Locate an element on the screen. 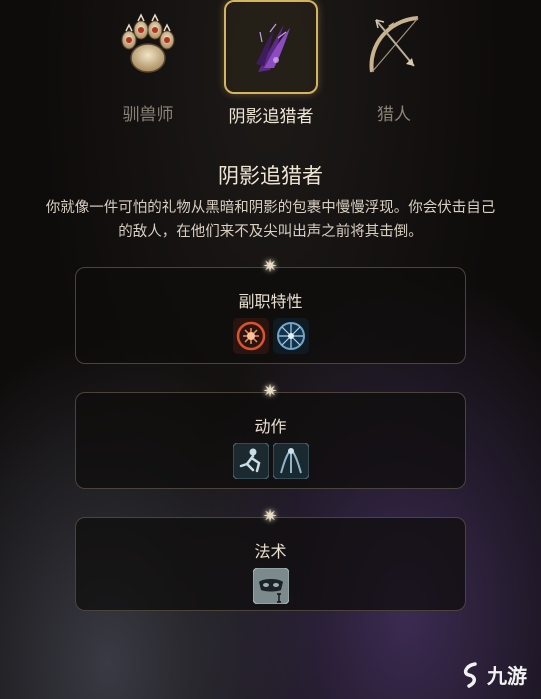 The image size is (541, 699). watermark-text: 九游 is located at coordinates (507, 676).